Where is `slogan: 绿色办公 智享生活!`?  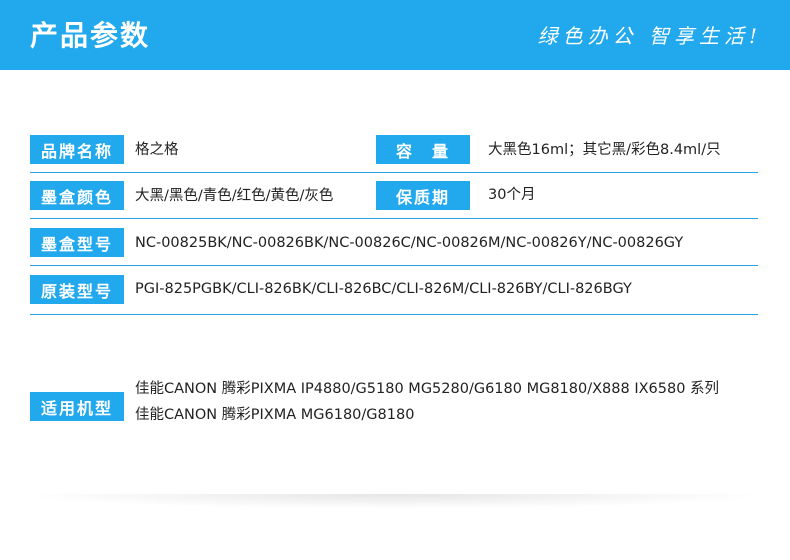
slogan: 绿色办公 智享生活! is located at coordinates (649, 36).